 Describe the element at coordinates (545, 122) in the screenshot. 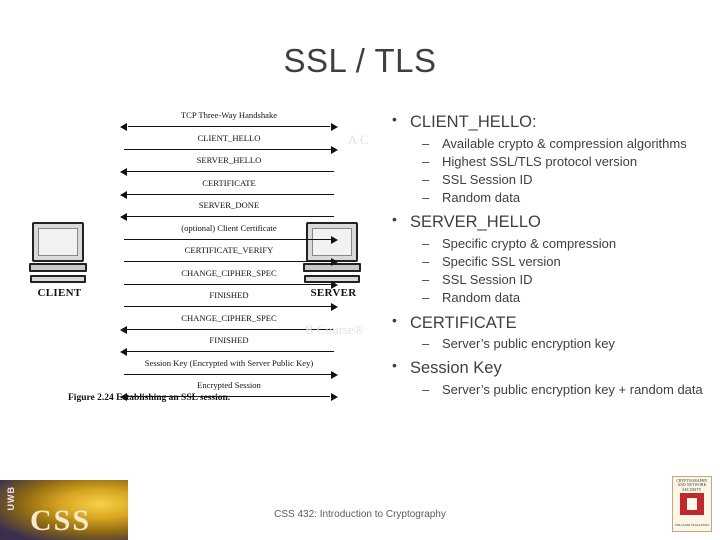

I see `bullet-client-hello: CLIENT_HELLO:` at that location.